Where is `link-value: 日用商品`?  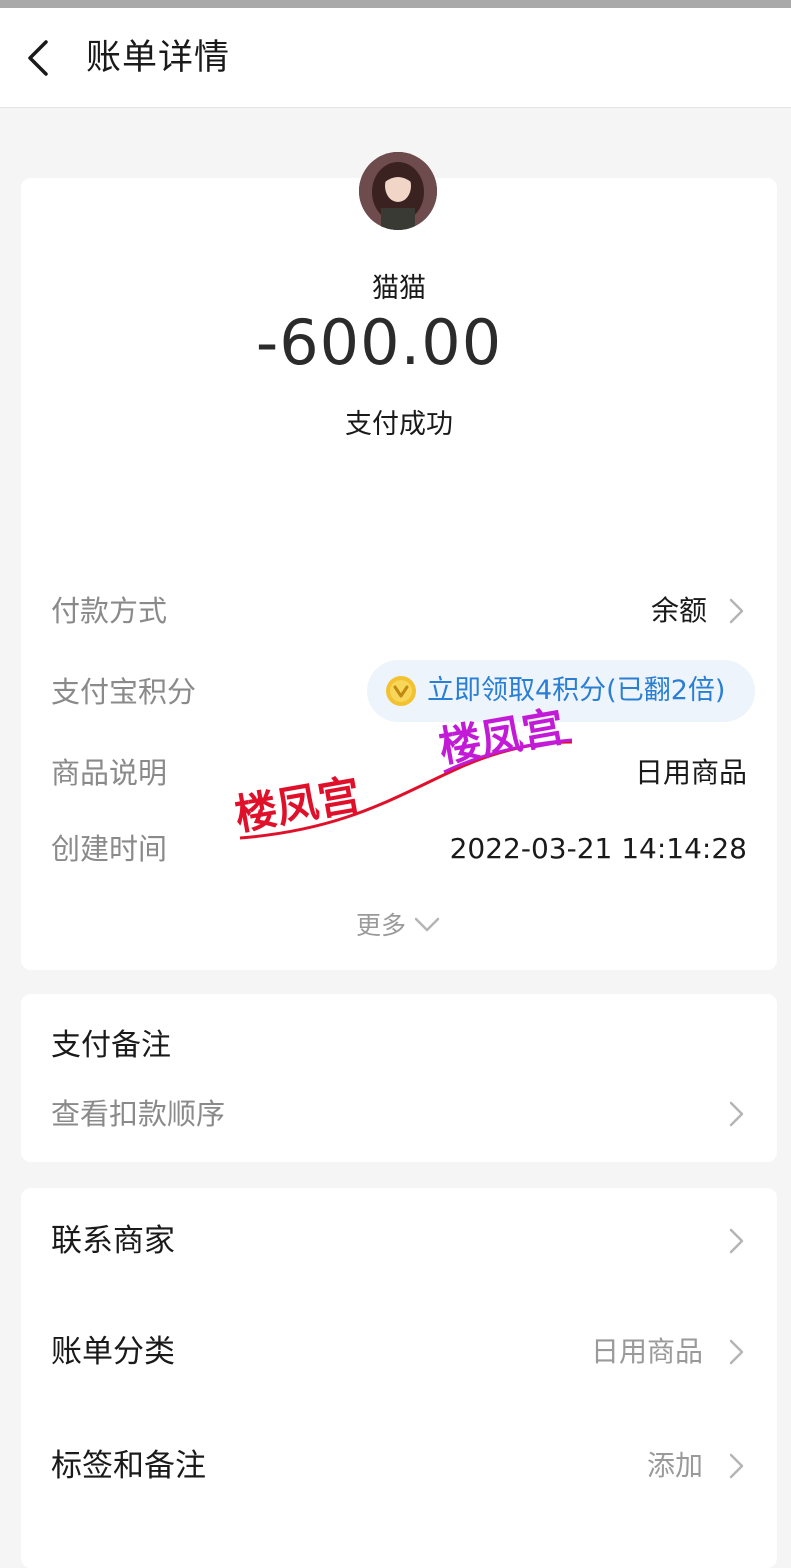 link-value: 日用商品 is located at coordinates (646, 1351).